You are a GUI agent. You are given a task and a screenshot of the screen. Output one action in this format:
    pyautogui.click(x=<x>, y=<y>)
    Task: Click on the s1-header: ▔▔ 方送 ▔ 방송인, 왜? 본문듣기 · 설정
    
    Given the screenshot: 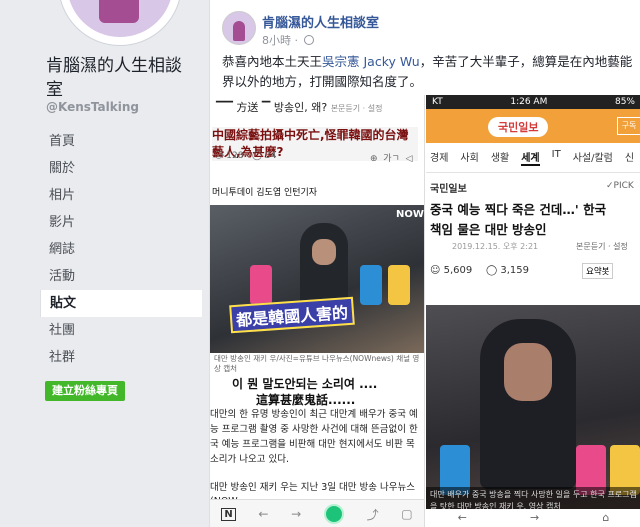 What is the action you would take?
    pyautogui.click(x=299, y=107)
    